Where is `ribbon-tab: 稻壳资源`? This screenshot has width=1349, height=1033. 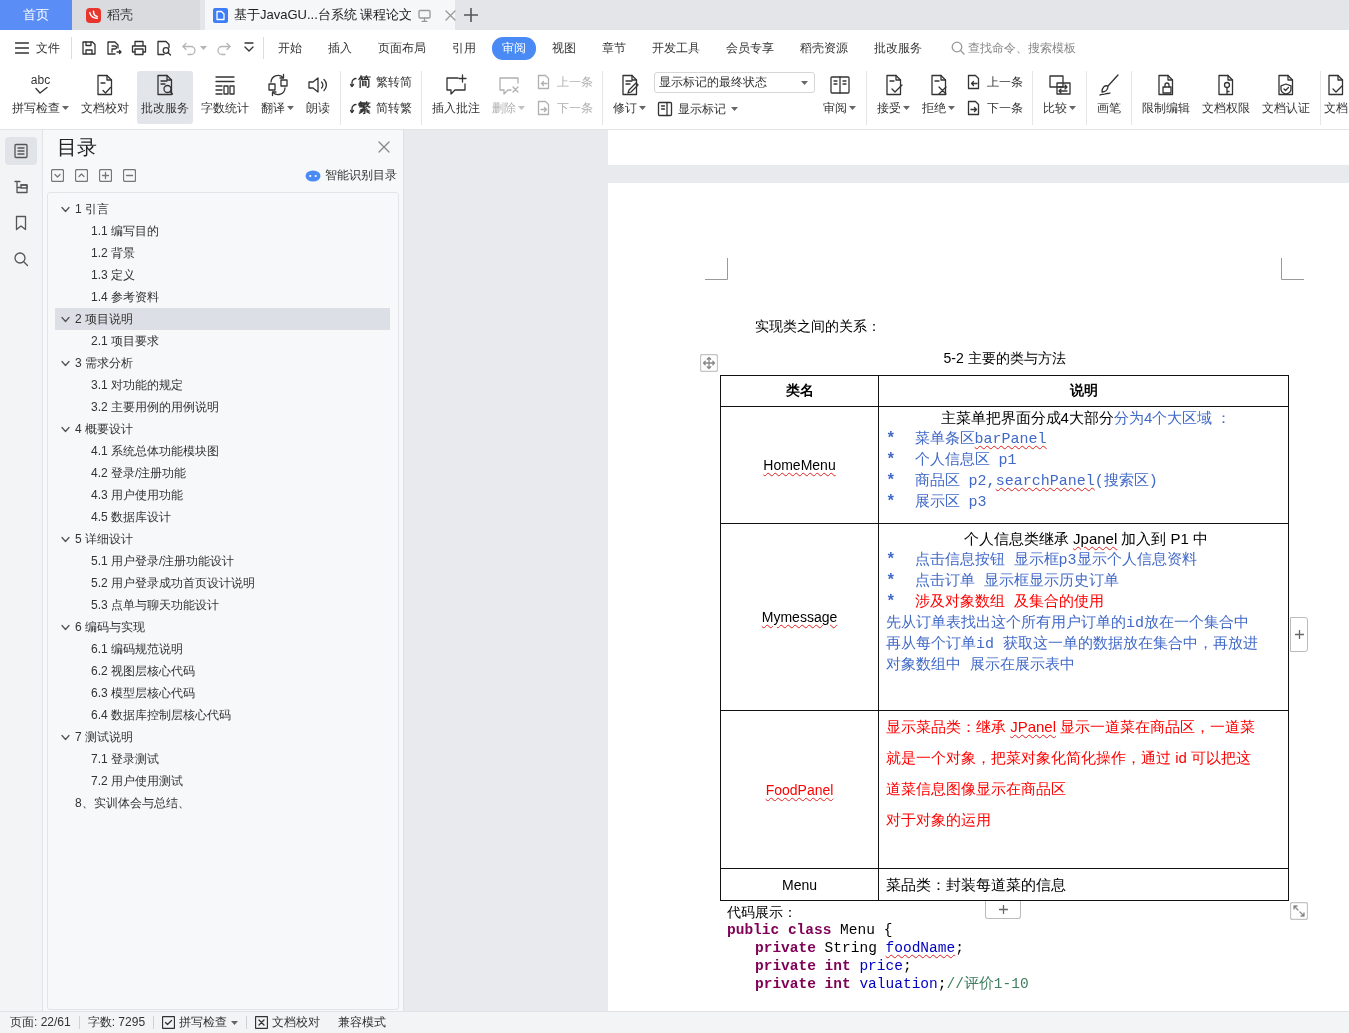
ribbon-tab: 稻壳资源 is located at coordinates (824, 48).